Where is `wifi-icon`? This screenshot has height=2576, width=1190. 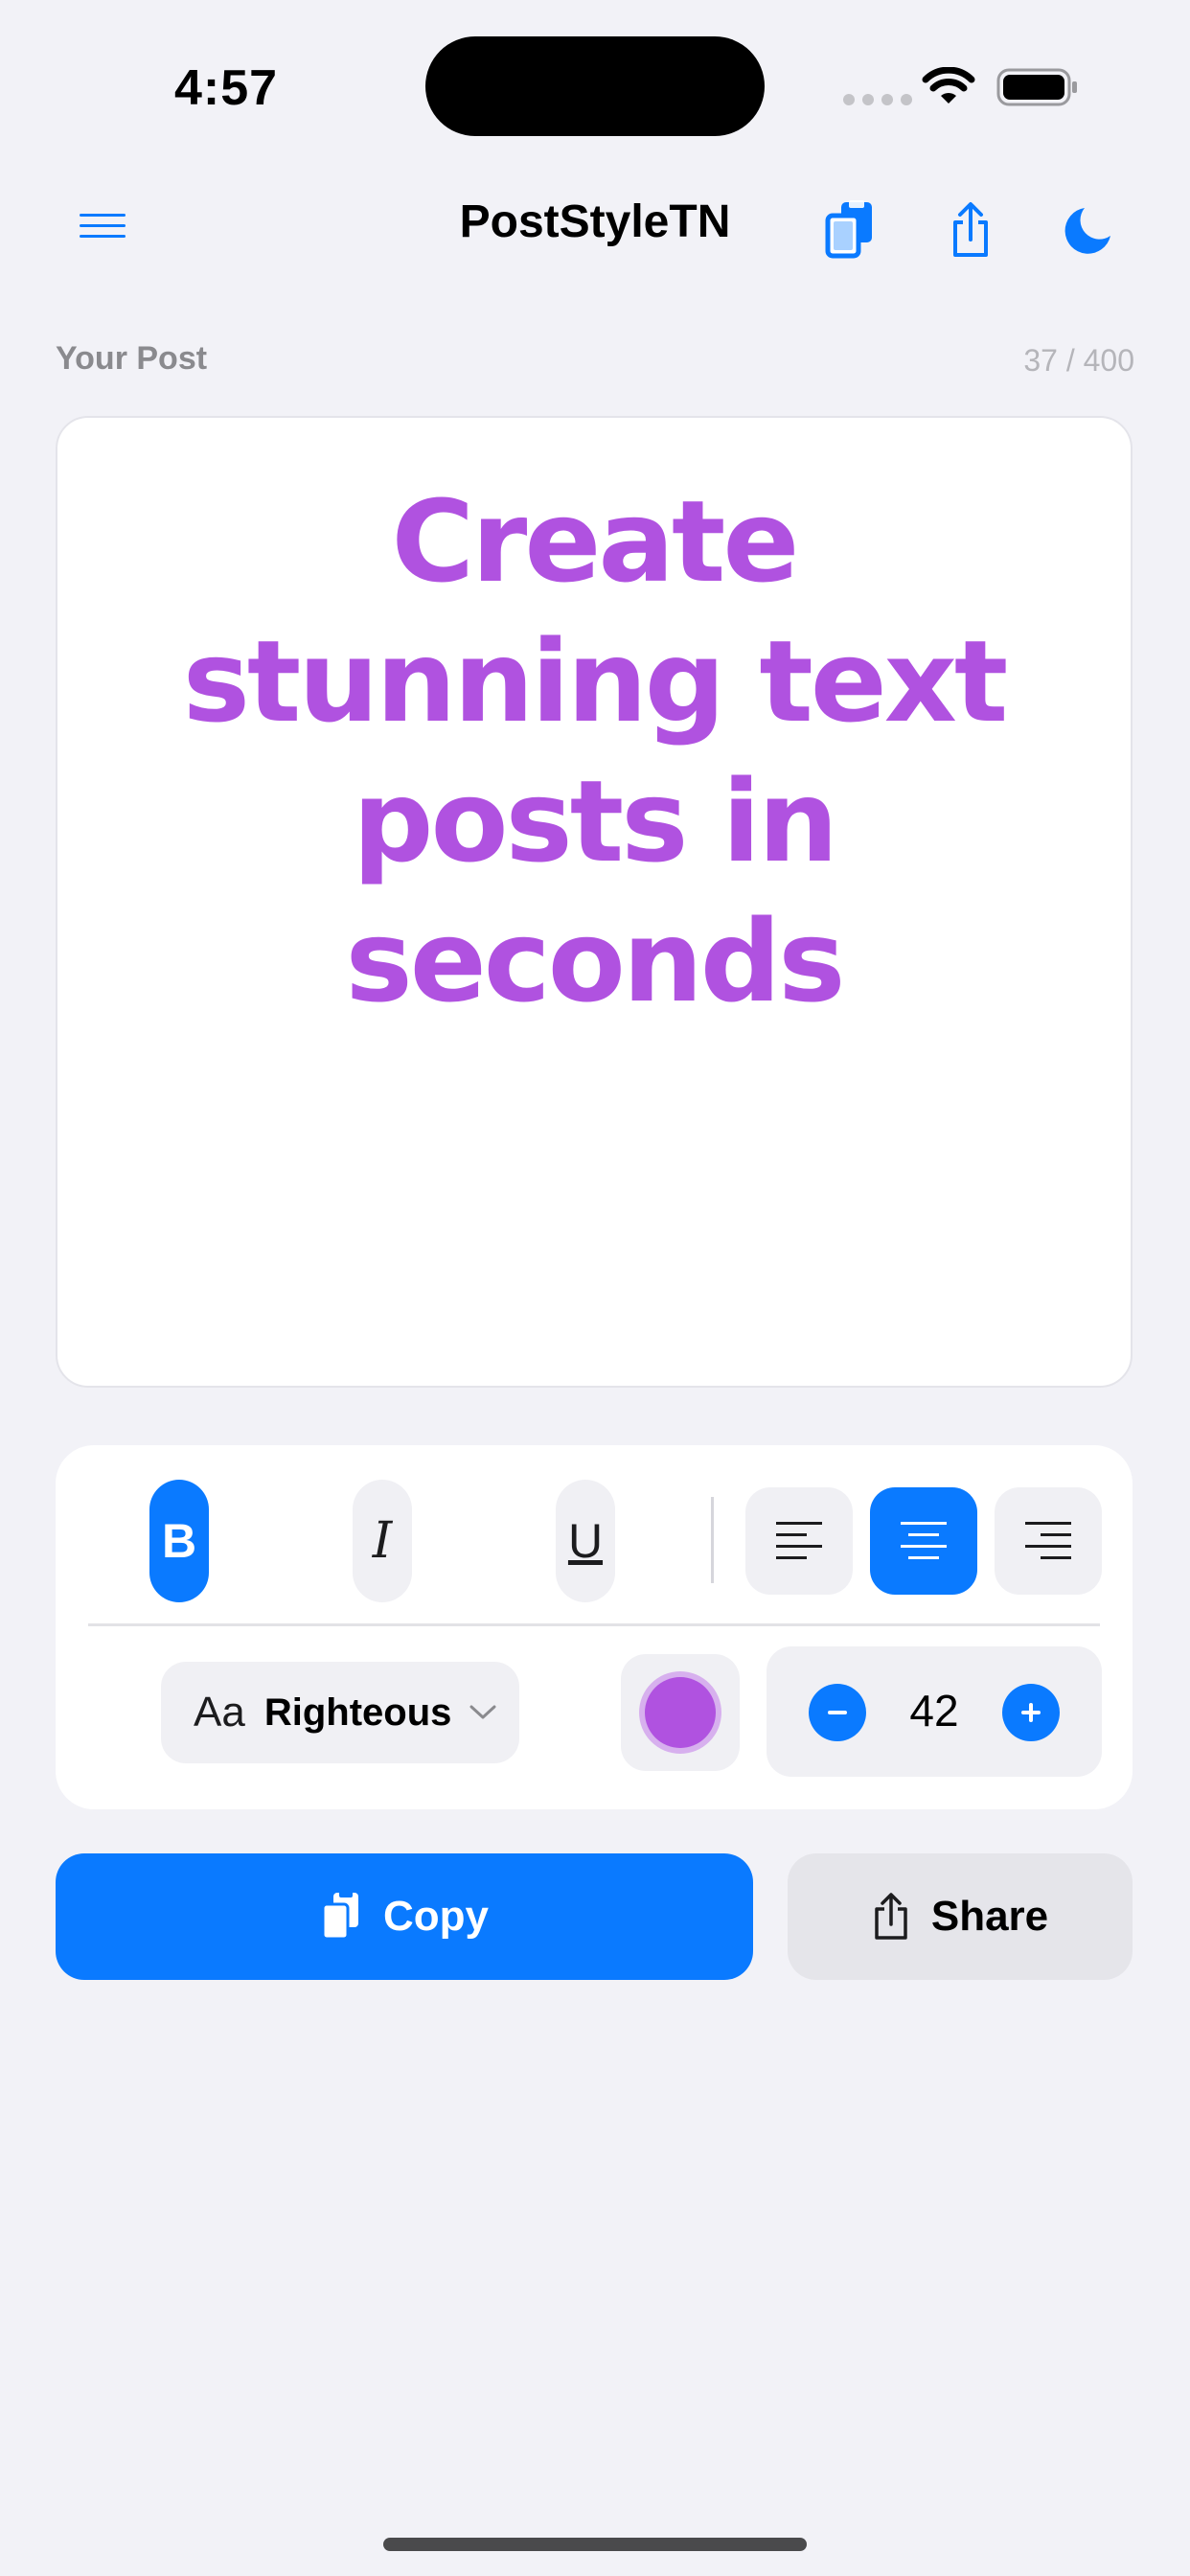
wifi-icon is located at coordinates (949, 85).